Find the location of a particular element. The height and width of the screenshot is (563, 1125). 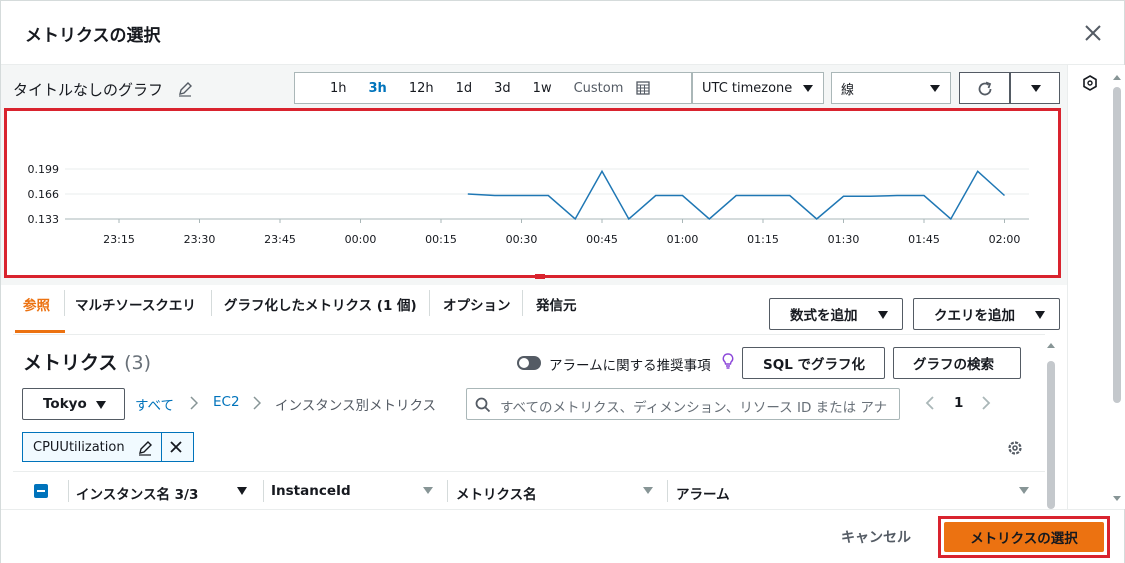

range-1w: 1w is located at coordinates (542, 88).